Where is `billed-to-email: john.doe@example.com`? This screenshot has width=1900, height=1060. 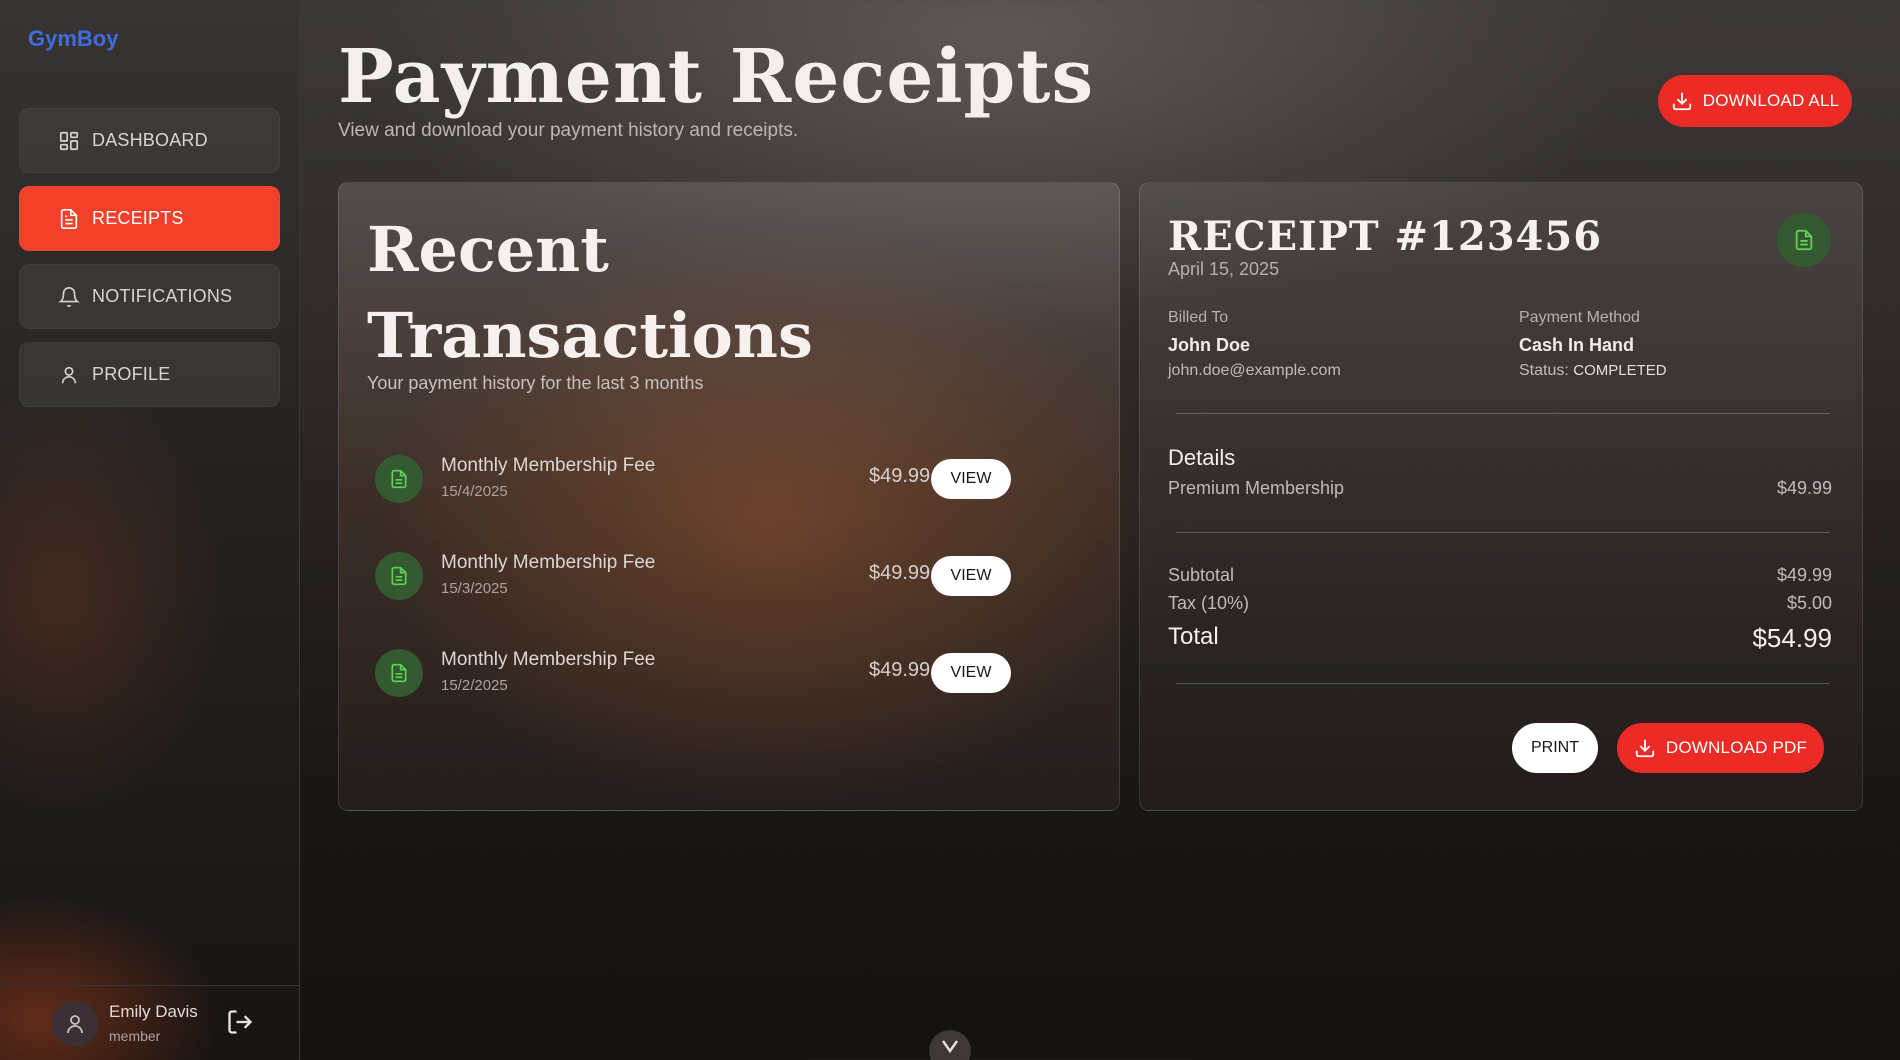 billed-to-email: john.doe@example.com is located at coordinates (1254, 370).